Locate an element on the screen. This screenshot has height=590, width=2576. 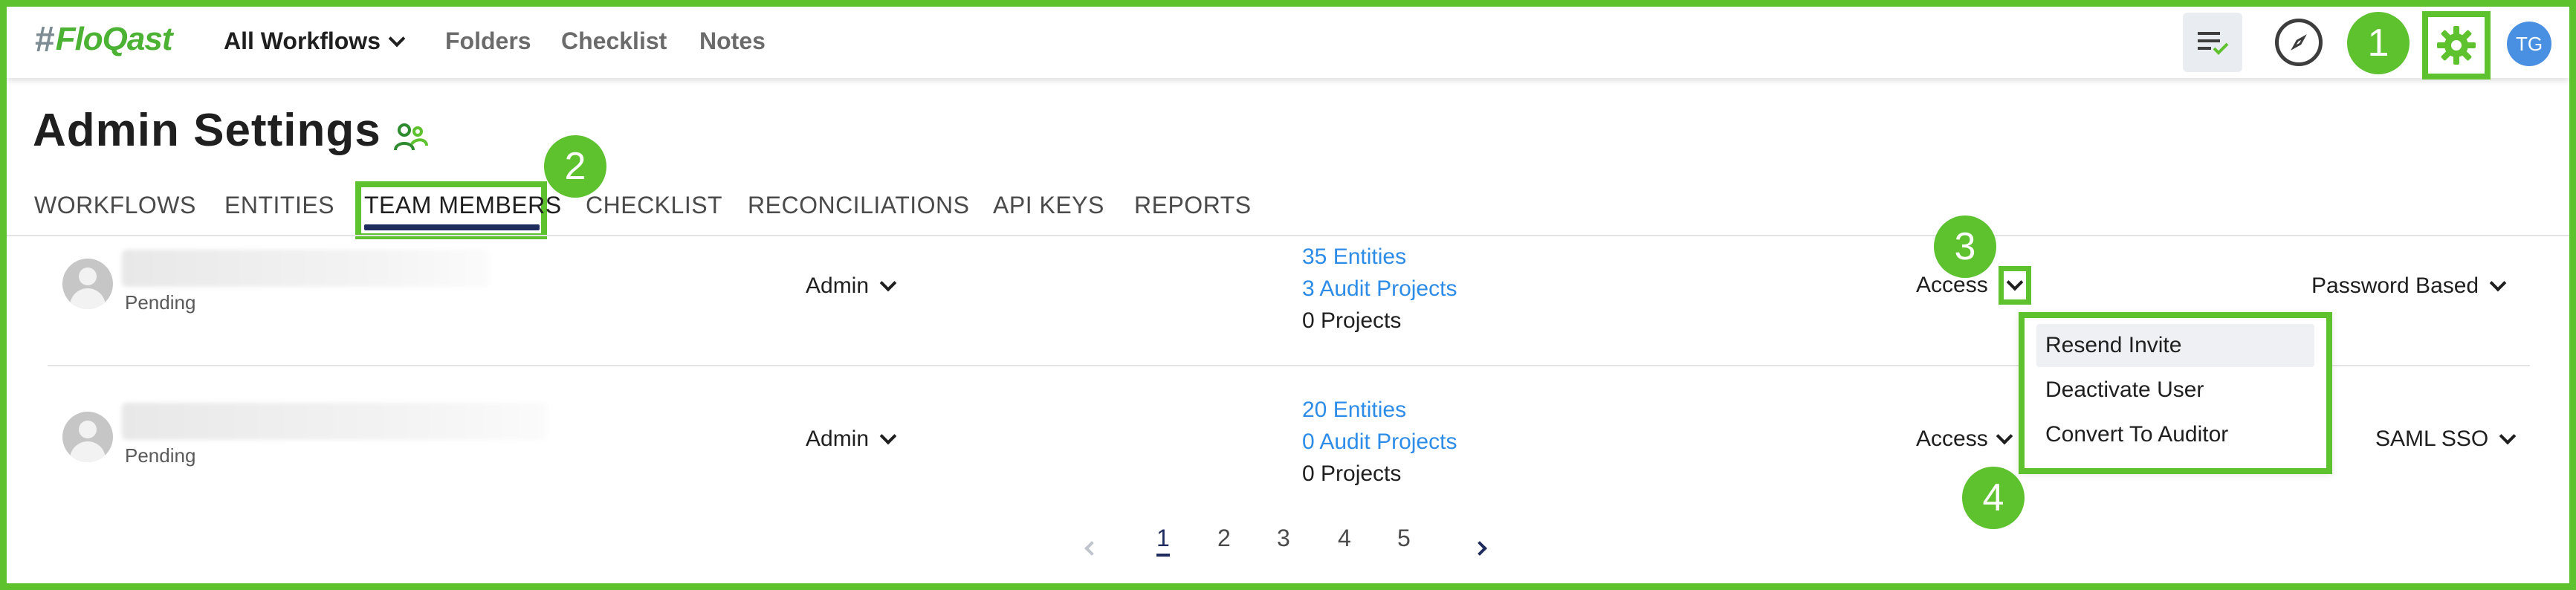
tab-team-members: TEAM MEMBERS is located at coordinates (463, 205).